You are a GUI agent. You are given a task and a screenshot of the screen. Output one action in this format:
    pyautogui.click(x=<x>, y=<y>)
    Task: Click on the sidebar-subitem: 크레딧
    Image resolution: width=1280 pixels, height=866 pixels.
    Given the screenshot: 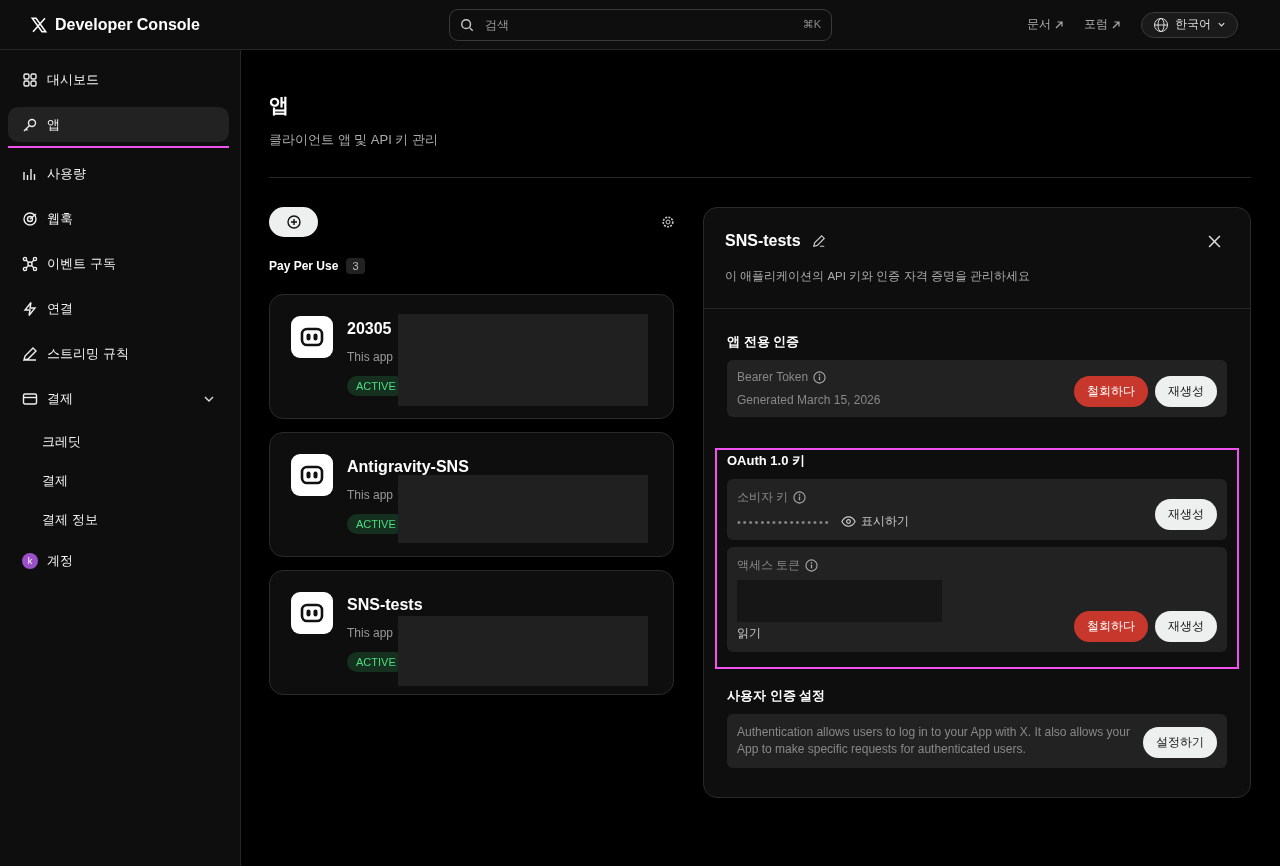 What is the action you would take?
    pyautogui.click(x=118, y=441)
    